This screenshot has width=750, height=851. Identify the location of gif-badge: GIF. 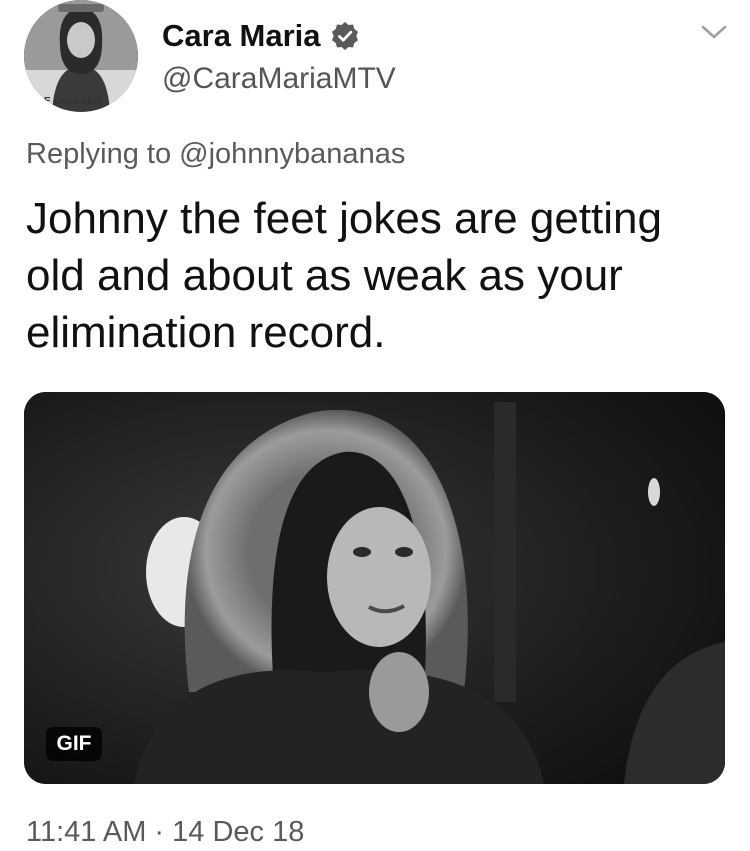
(74, 744).